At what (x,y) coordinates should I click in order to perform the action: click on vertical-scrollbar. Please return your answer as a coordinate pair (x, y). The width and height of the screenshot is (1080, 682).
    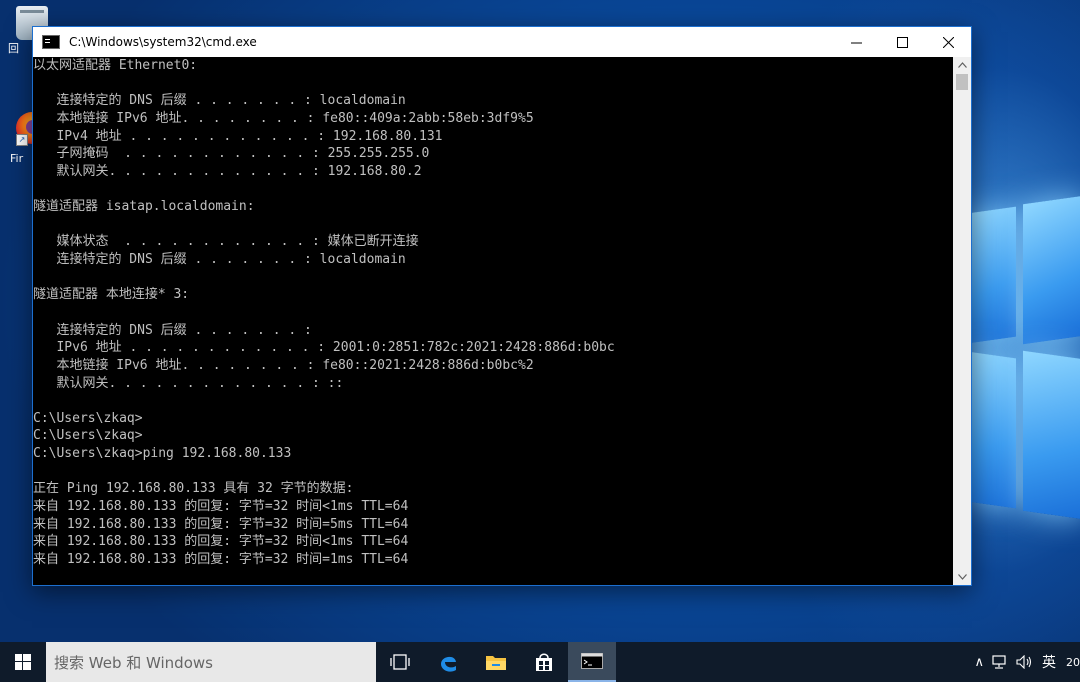
    Looking at the image, I should click on (962, 321).